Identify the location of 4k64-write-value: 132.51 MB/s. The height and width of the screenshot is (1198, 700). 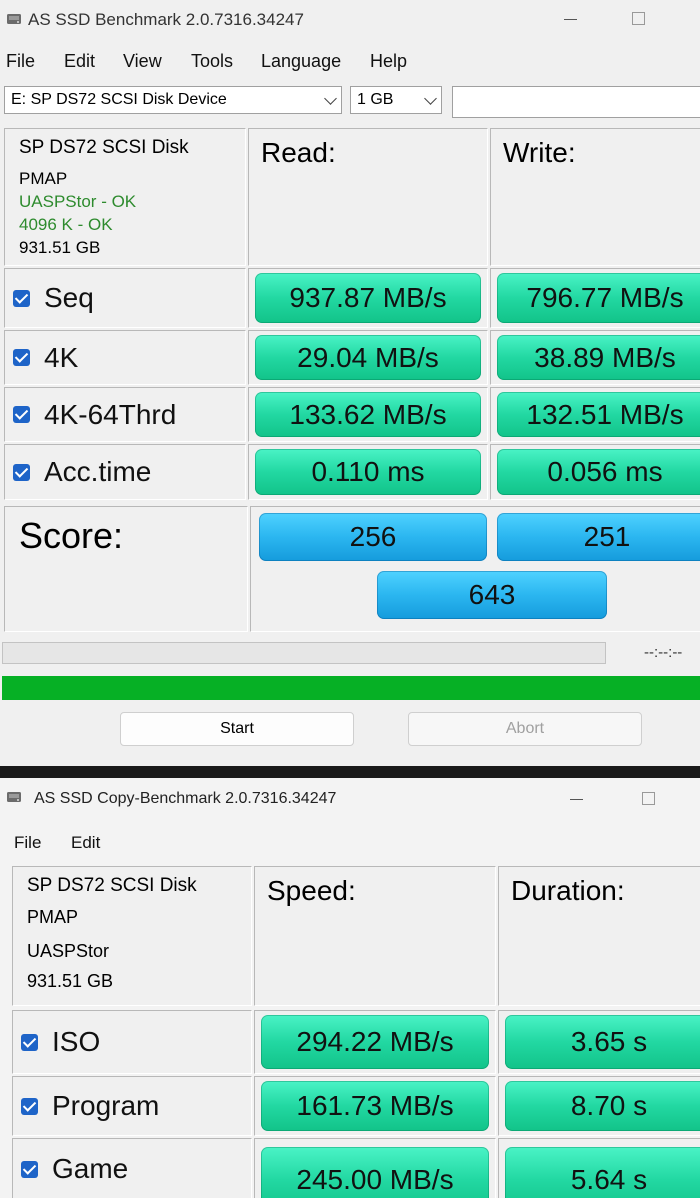
(598, 414).